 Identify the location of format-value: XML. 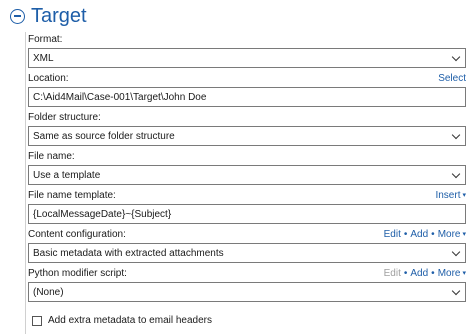
(43, 58).